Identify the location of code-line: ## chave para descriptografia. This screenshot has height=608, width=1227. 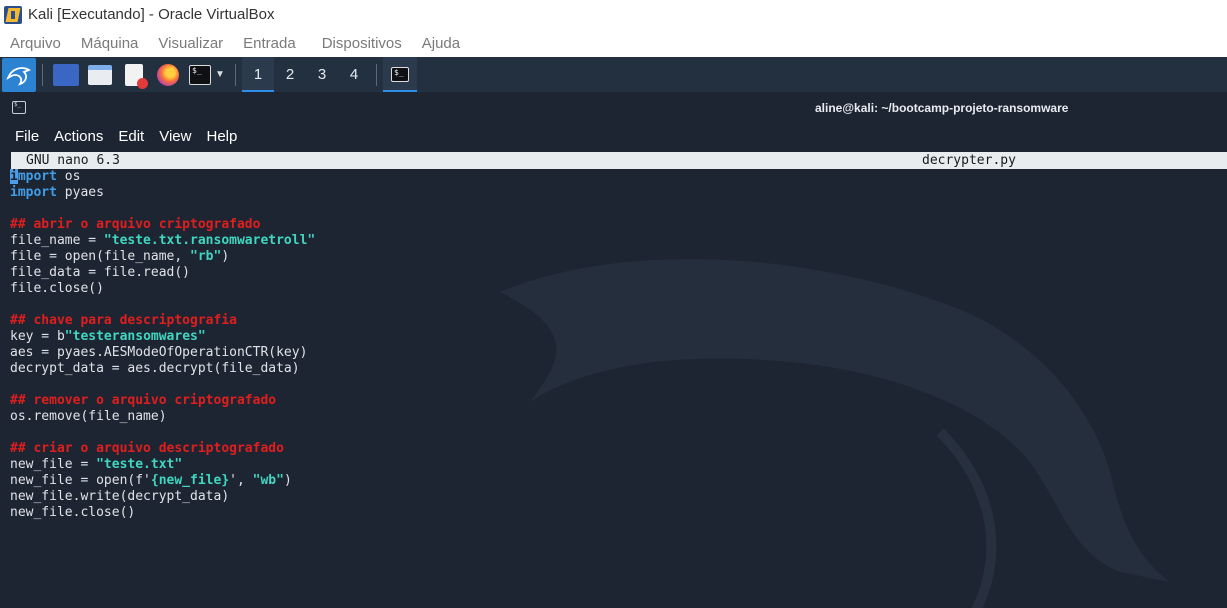
(162, 321).